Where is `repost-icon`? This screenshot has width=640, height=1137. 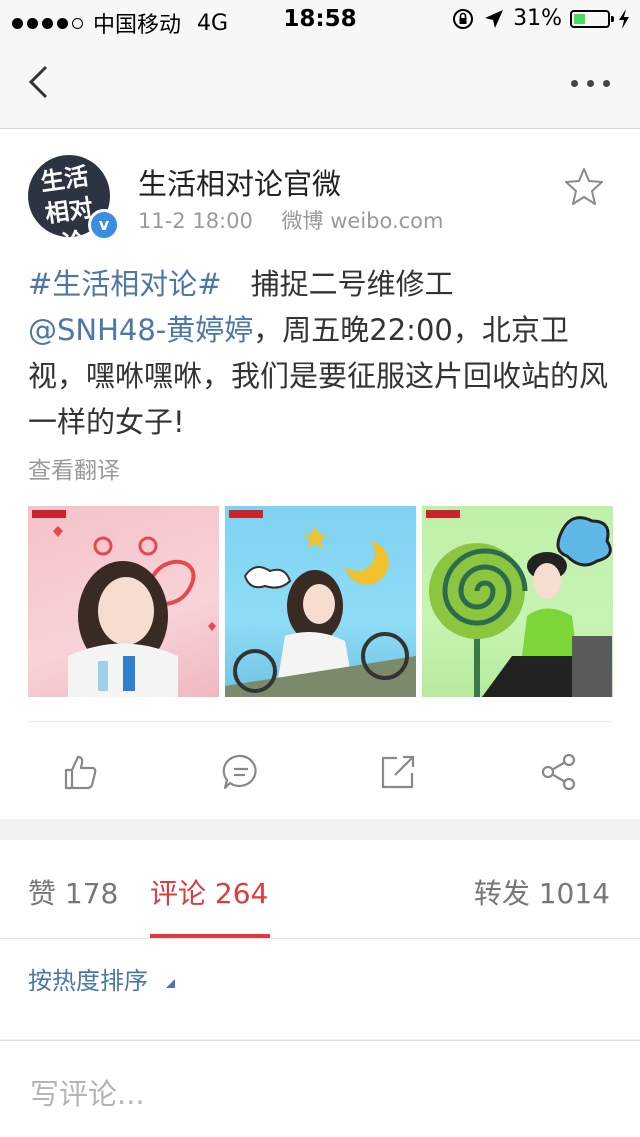 repost-icon is located at coordinates (398, 772).